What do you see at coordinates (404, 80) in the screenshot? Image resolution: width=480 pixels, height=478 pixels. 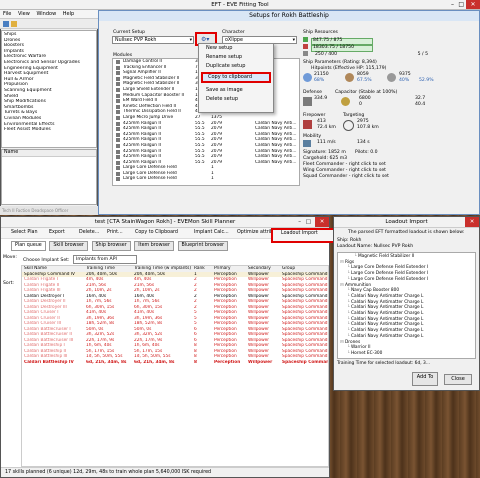 I see `resist-value: 40%` at bounding box center [404, 80].